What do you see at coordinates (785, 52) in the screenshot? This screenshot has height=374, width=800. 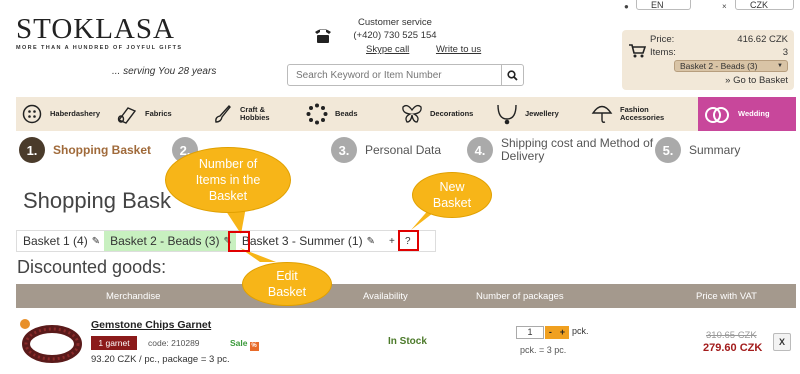 I see `cart-items-value: 3` at bounding box center [785, 52].